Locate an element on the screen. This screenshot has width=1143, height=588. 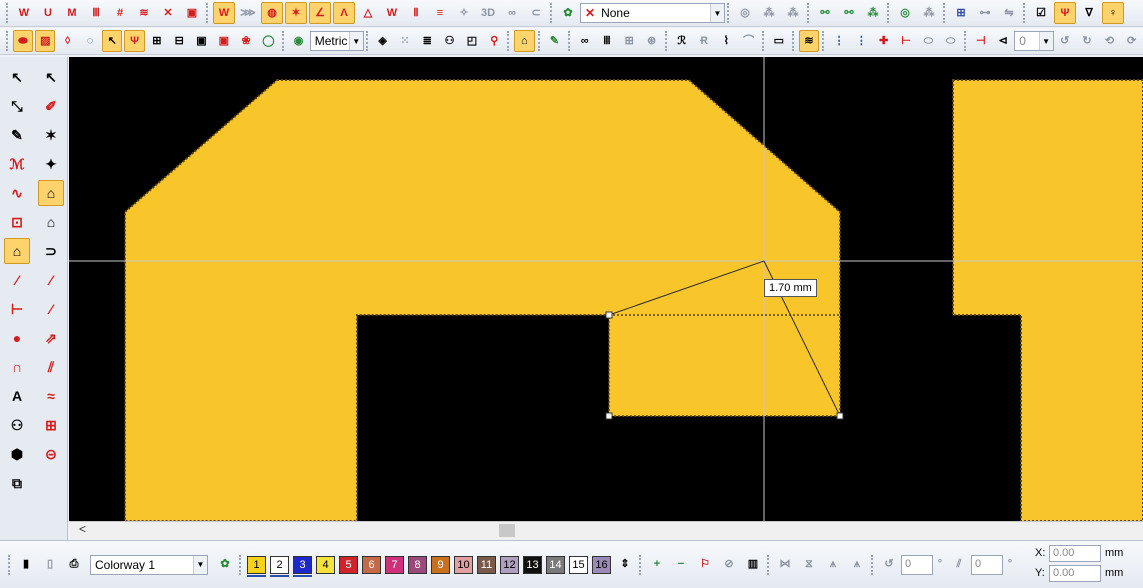
rotate-icon: ↺ is located at coordinates (889, 565).